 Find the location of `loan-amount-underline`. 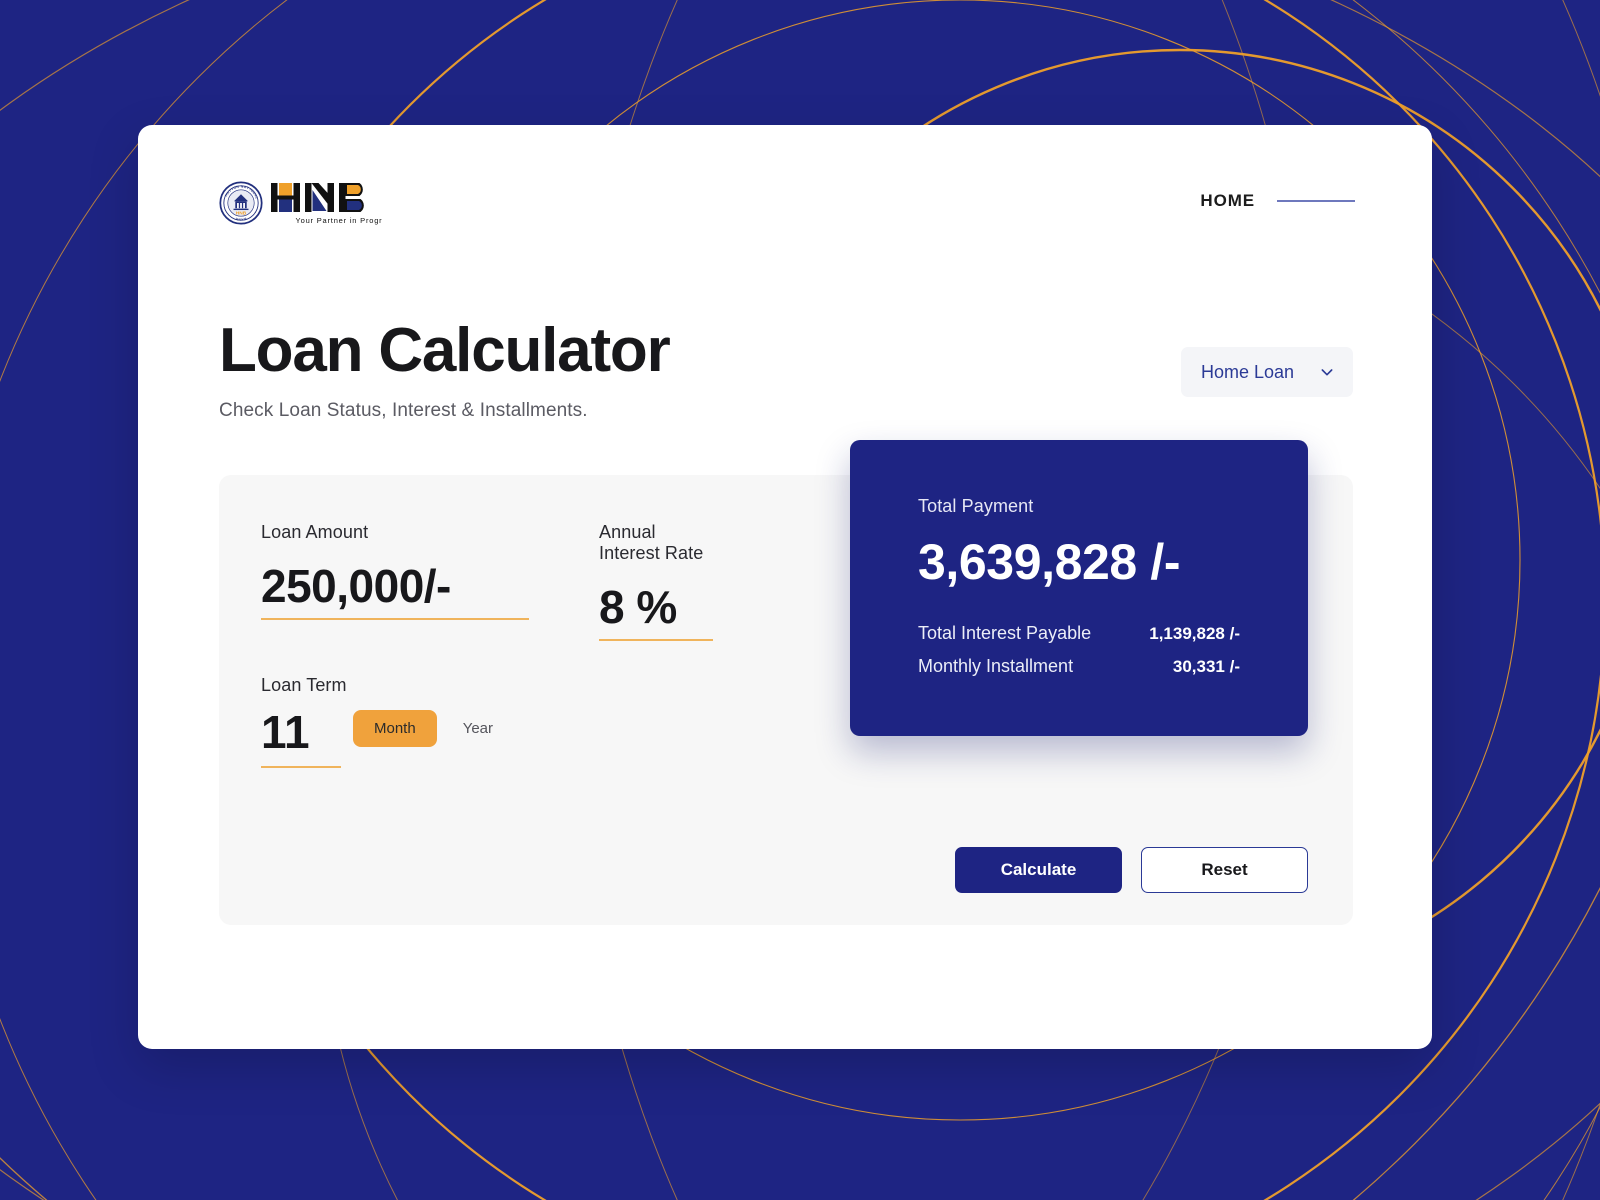

loan-amount-underline is located at coordinates (395, 619).